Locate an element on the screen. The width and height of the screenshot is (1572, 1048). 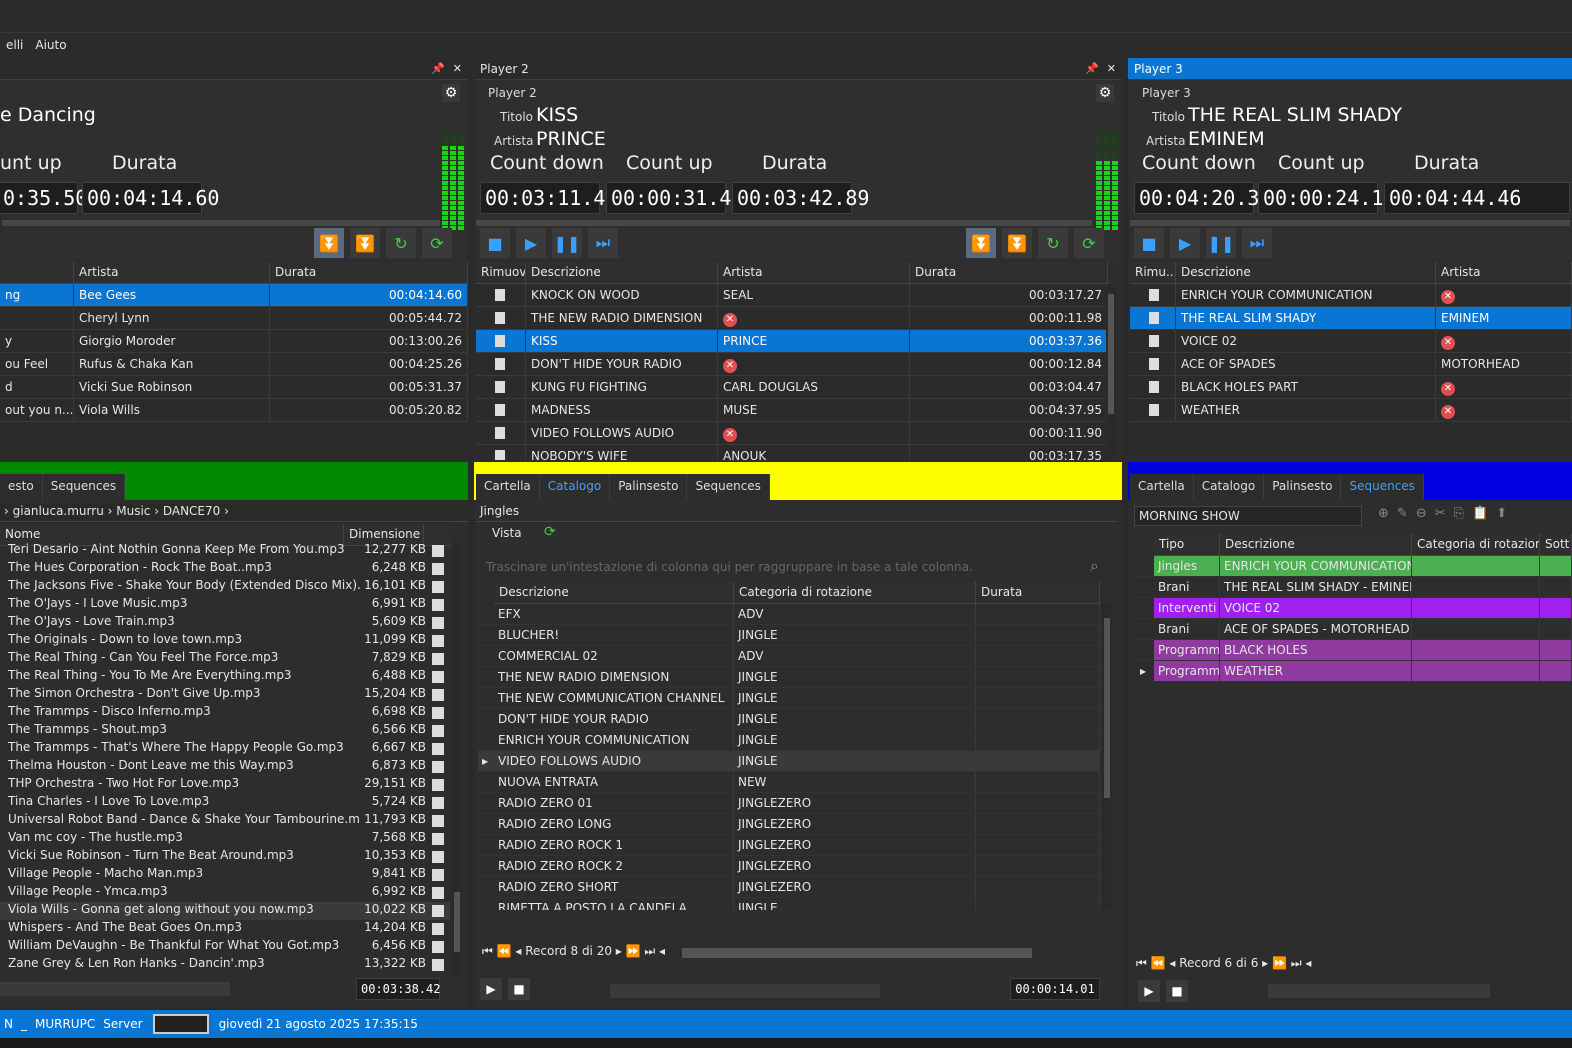
menu-item-aiuto: Aiuto is located at coordinates (50, 45).